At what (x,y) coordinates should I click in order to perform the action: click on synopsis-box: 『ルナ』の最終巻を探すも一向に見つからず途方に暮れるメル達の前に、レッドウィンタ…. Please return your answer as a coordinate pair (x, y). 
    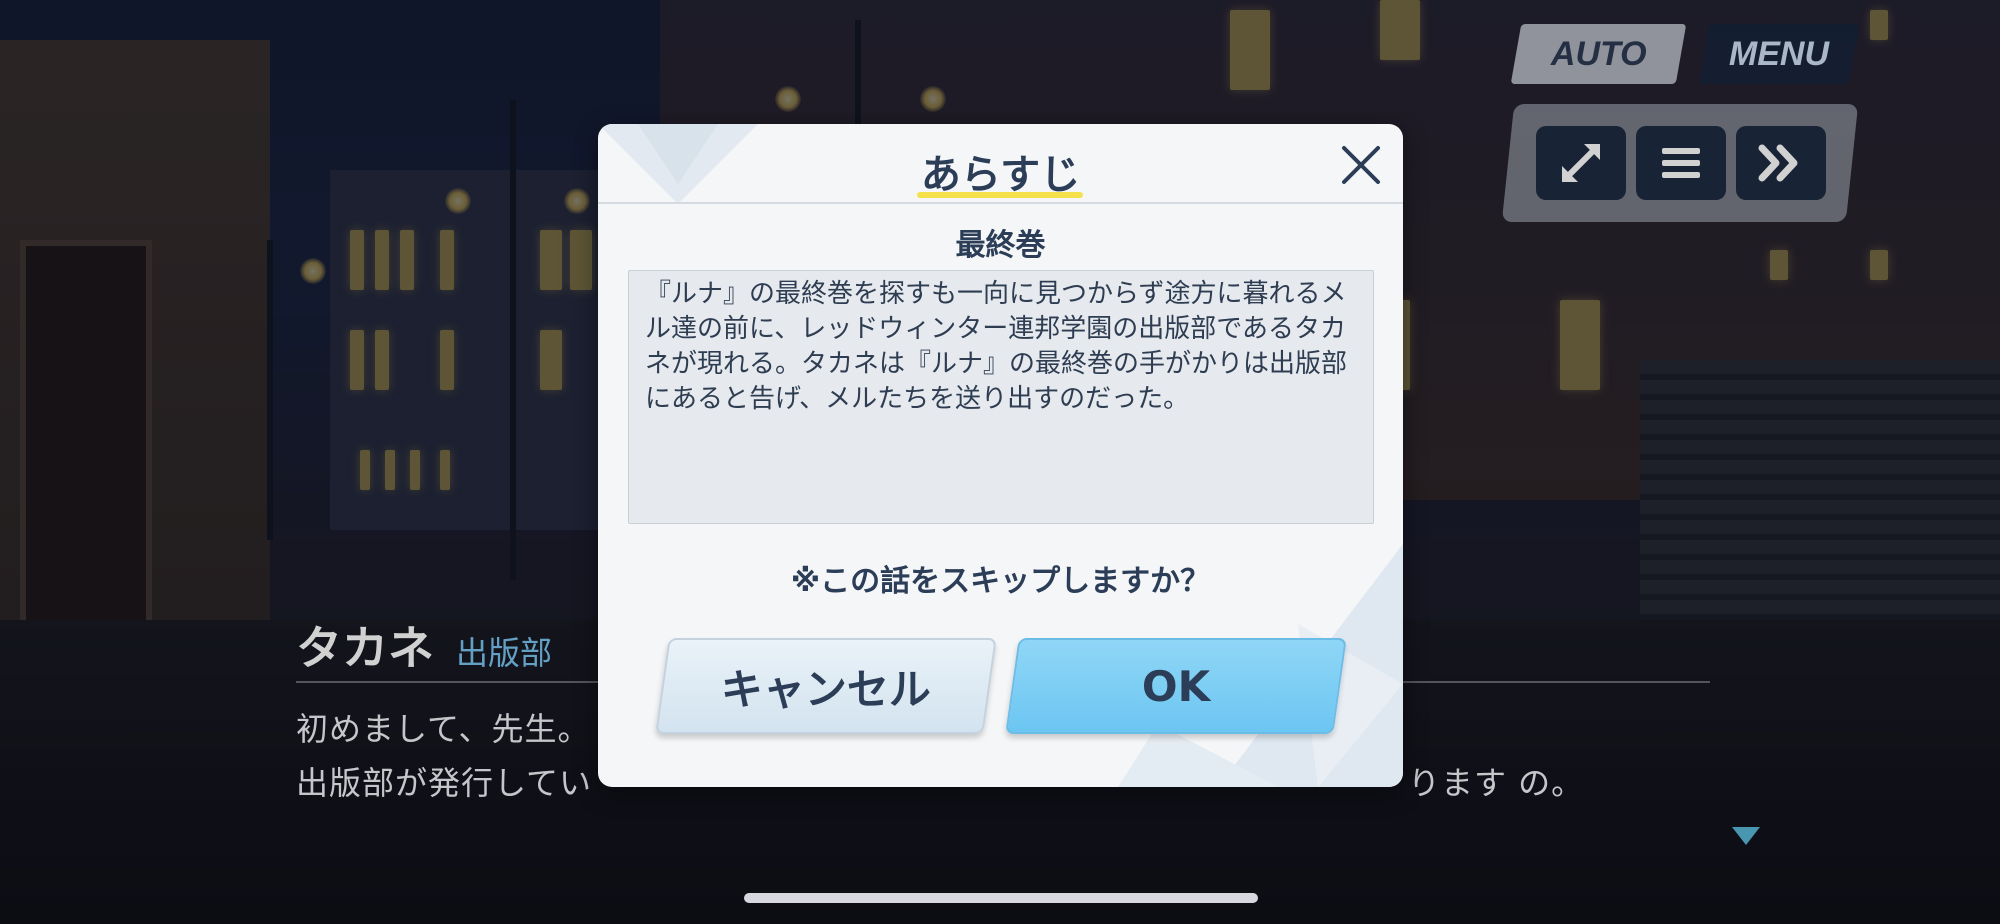
    Looking at the image, I should click on (1001, 397).